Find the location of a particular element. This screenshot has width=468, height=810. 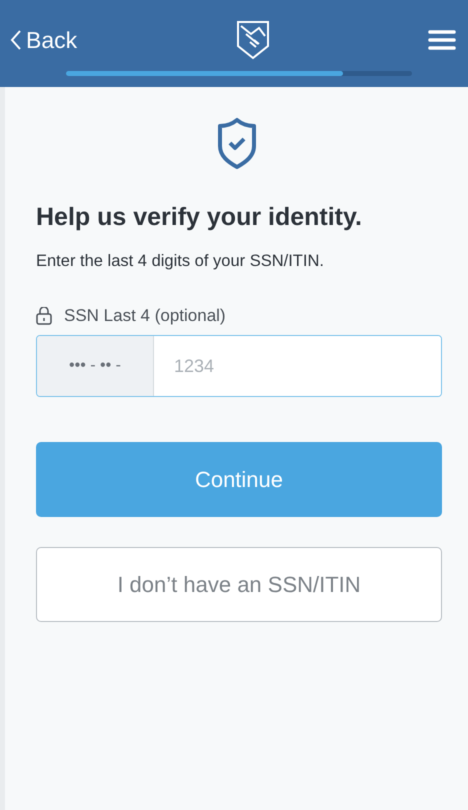

field-label: SSN Last 4 (optional) is located at coordinates (145, 316).